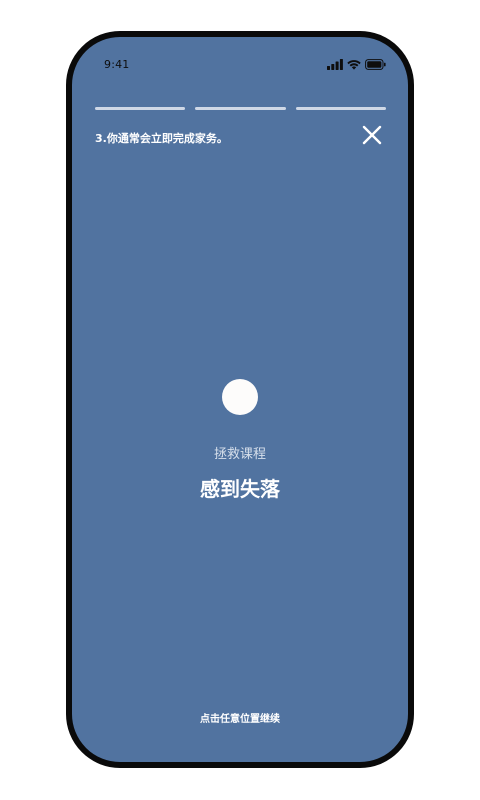 This screenshot has width=480, height=800. What do you see at coordinates (240, 62) in the screenshot?
I see `status-bar: 9:41` at bounding box center [240, 62].